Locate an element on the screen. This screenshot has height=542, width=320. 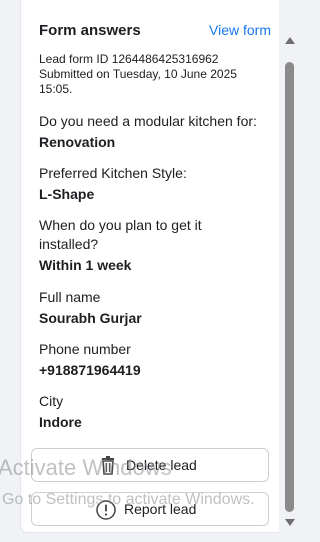
question-label: When do you plan to get it installed? is located at coordinates (120, 234).